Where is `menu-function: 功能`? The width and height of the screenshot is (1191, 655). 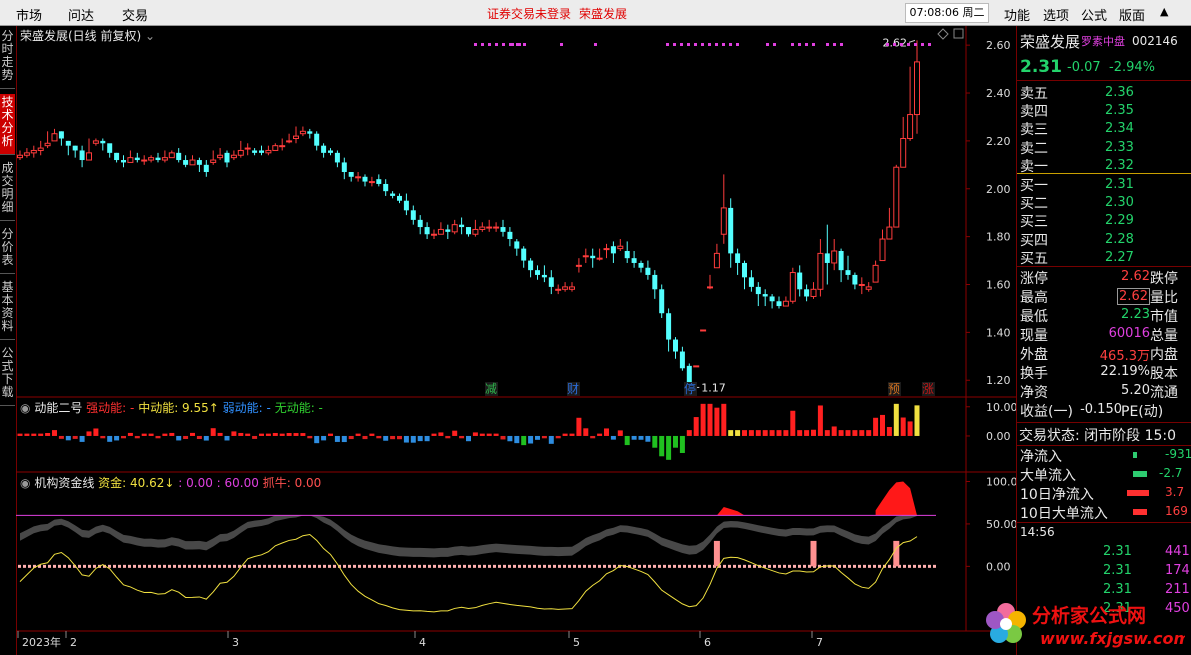
menu-function: 功能 is located at coordinates (1017, 14).